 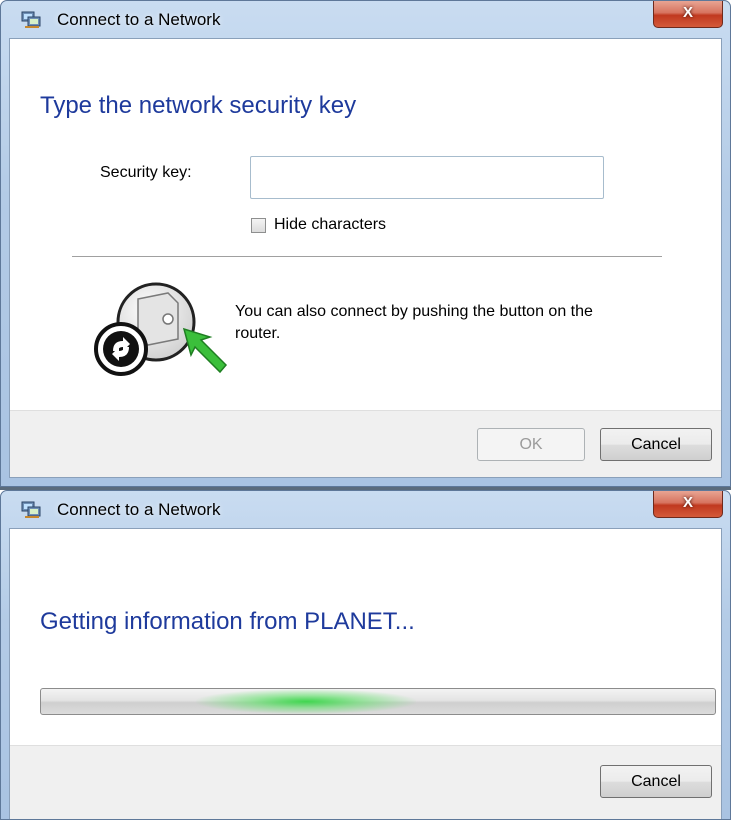 What do you see at coordinates (531, 444) in the screenshot?
I see `ok-button: OK` at bounding box center [531, 444].